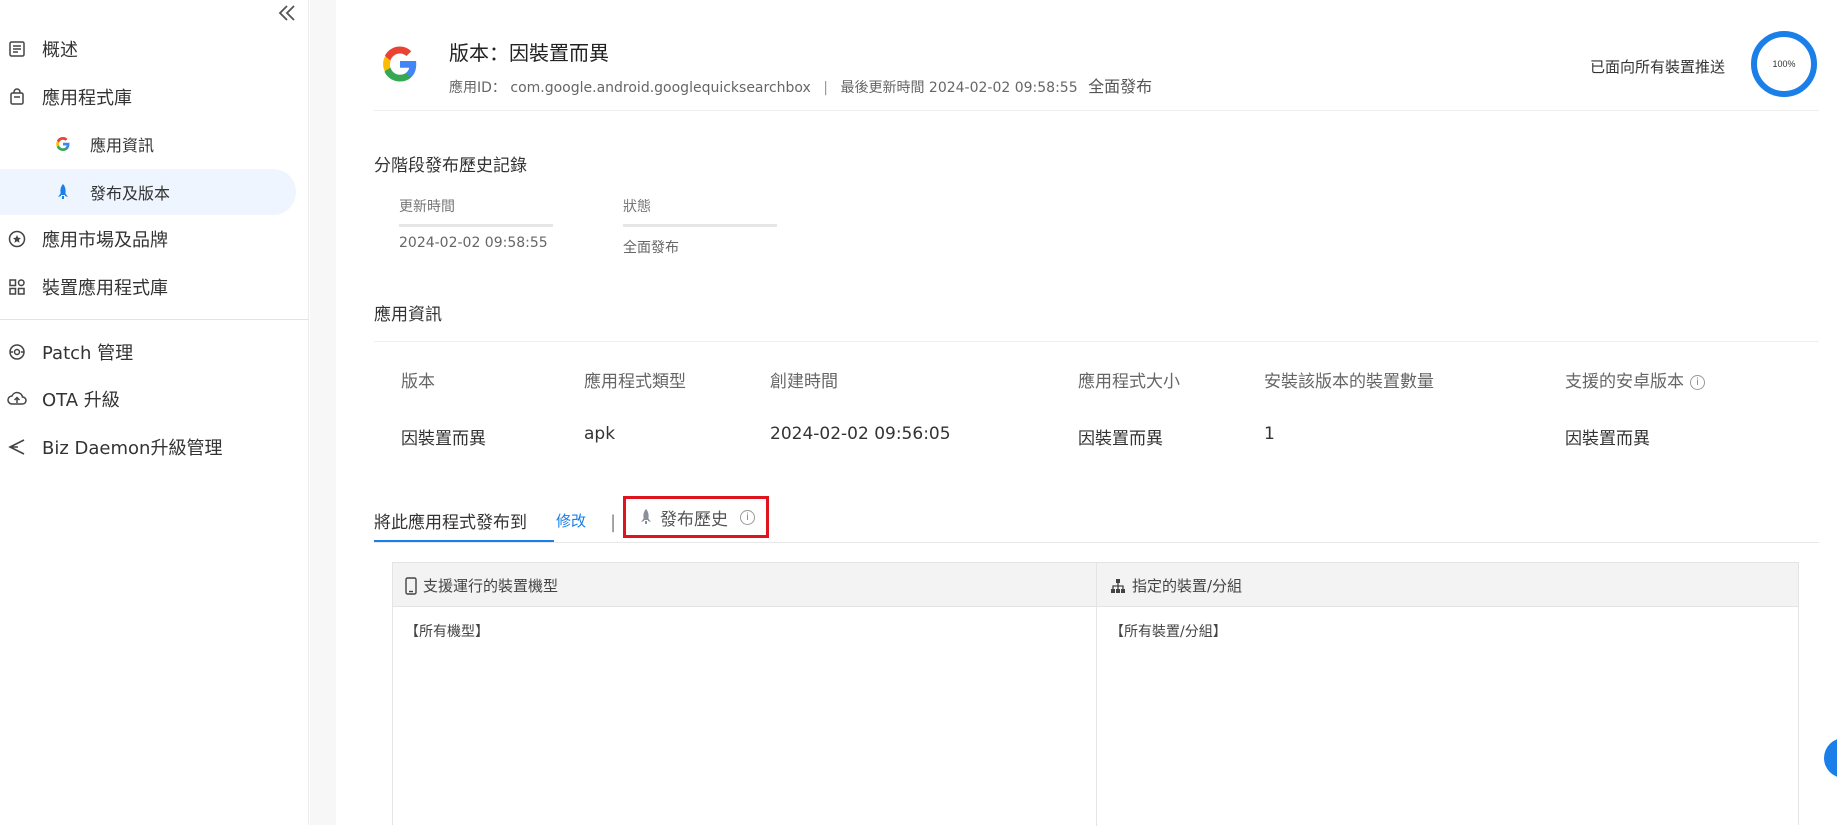 The width and height of the screenshot is (1837, 826). What do you see at coordinates (1349, 382) in the screenshot?
I see `info-col-device-count: 安裝該版本的裝置數量` at bounding box center [1349, 382].